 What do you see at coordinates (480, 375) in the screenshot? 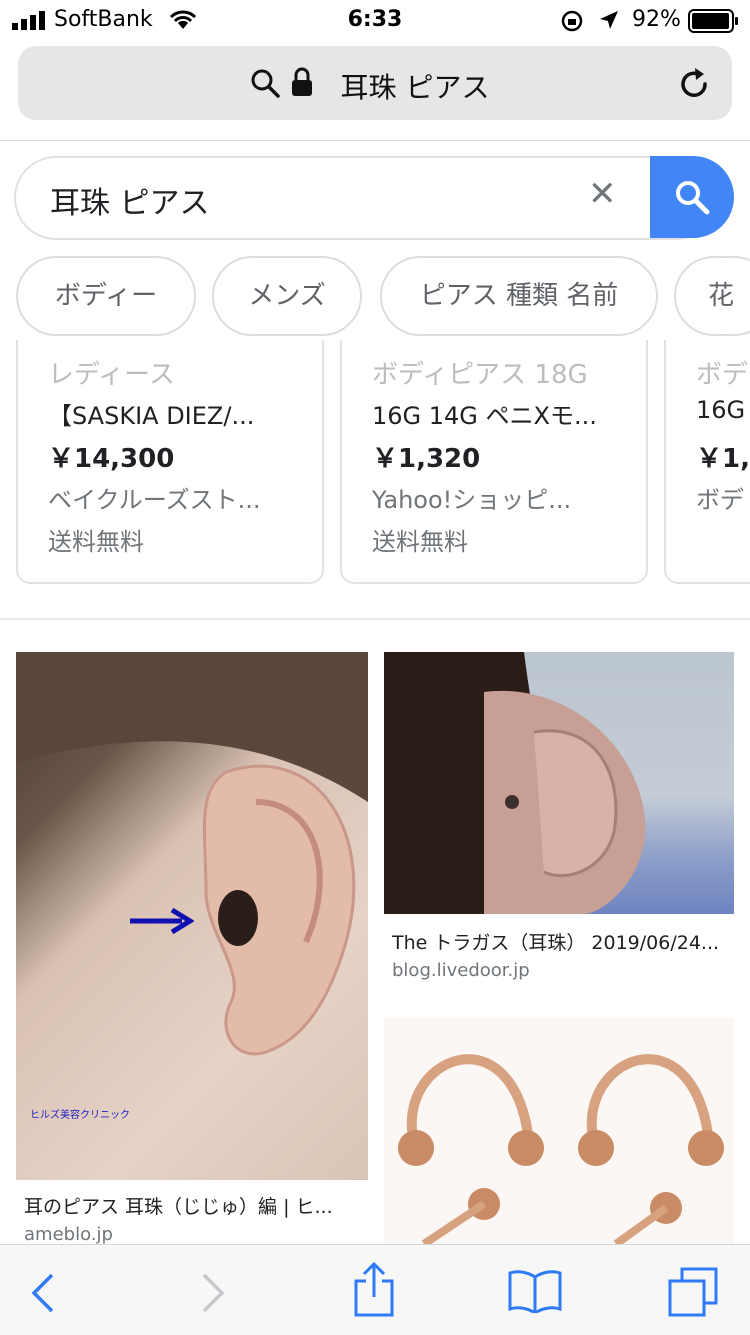
I see `product-category: ボディピアス 18G` at bounding box center [480, 375].